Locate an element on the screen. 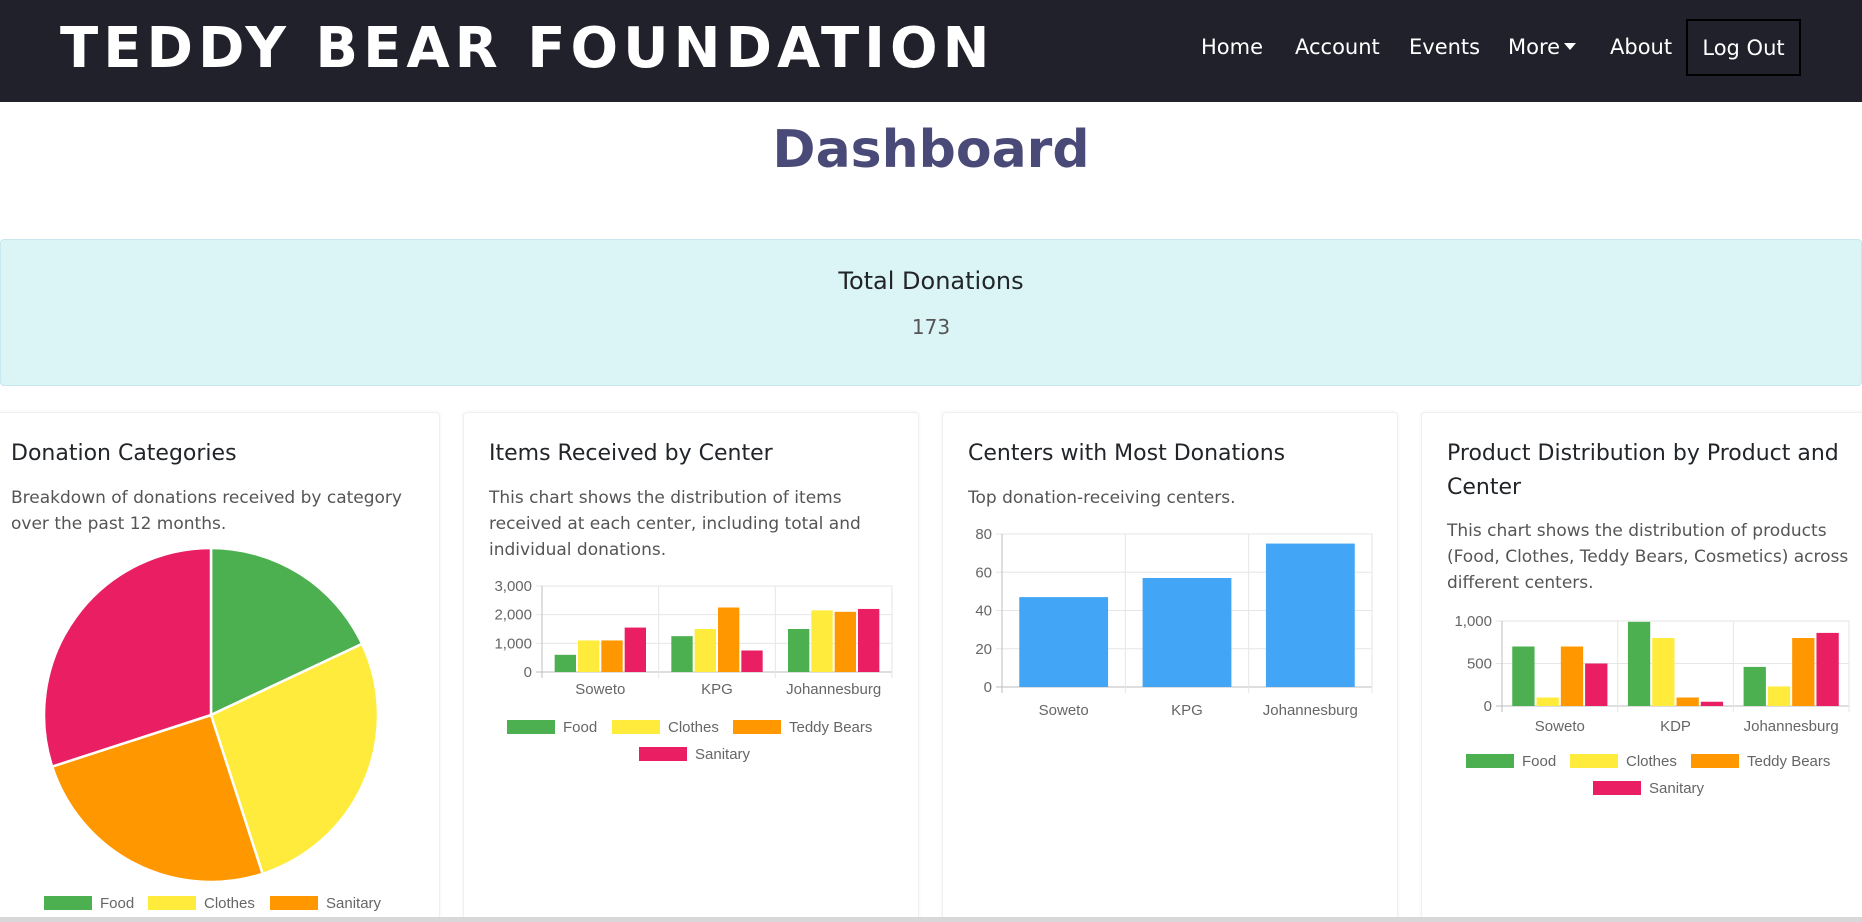 The width and height of the screenshot is (1862, 922). card-title: Items Received by Center is located at coordinates (631, 453).